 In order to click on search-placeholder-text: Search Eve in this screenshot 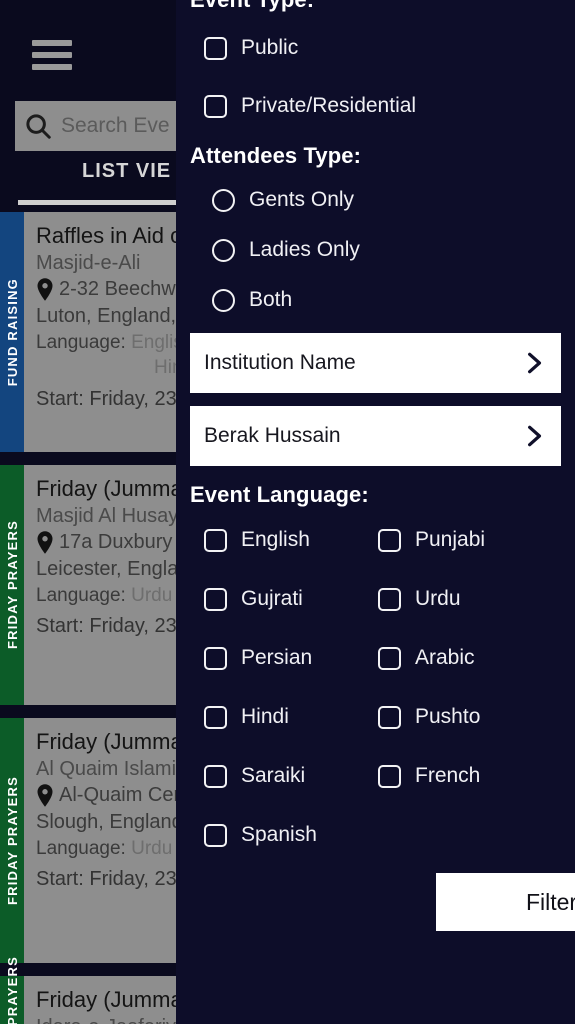, I will do `click(115, 125)`.